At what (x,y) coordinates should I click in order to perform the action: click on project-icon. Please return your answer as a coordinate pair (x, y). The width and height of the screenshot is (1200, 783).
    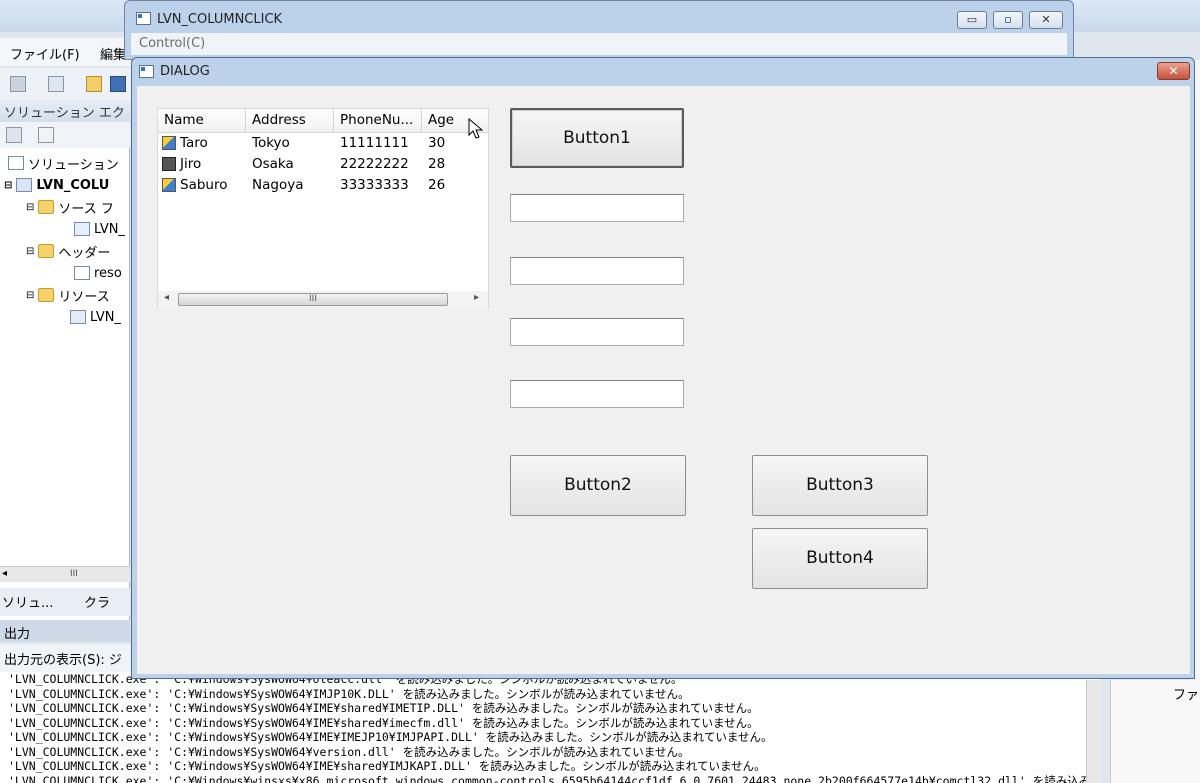
    Looking at the image, I should click on (24, 185).